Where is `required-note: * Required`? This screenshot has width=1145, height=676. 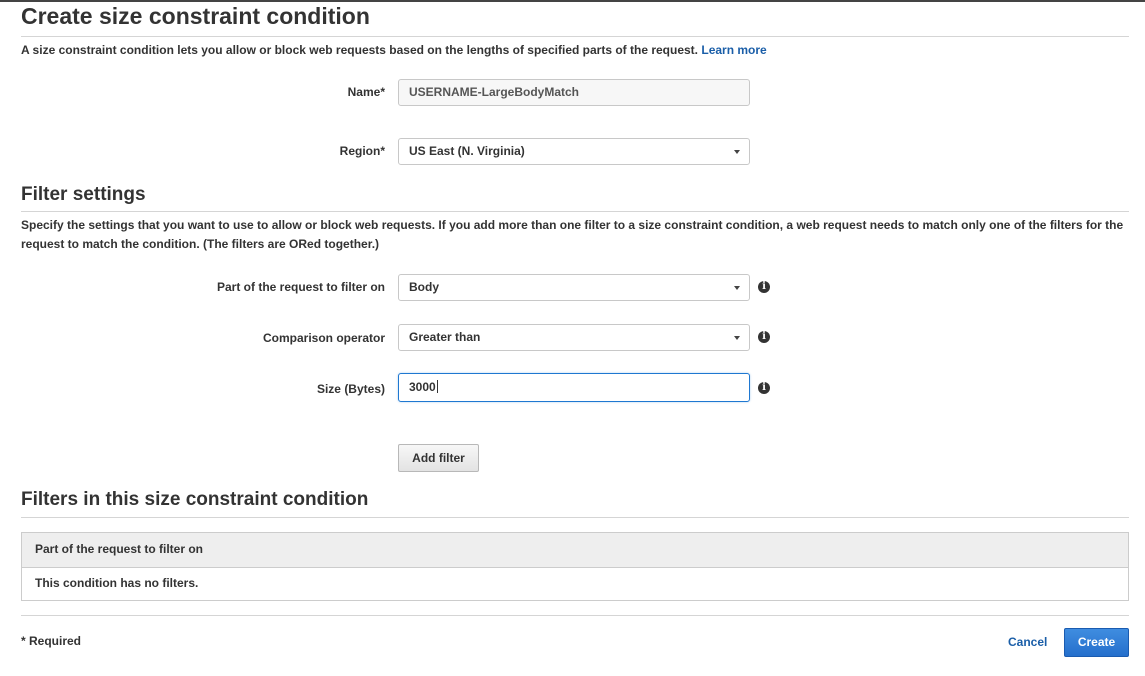 required-note: * Required is located at coordinates (51, 641).